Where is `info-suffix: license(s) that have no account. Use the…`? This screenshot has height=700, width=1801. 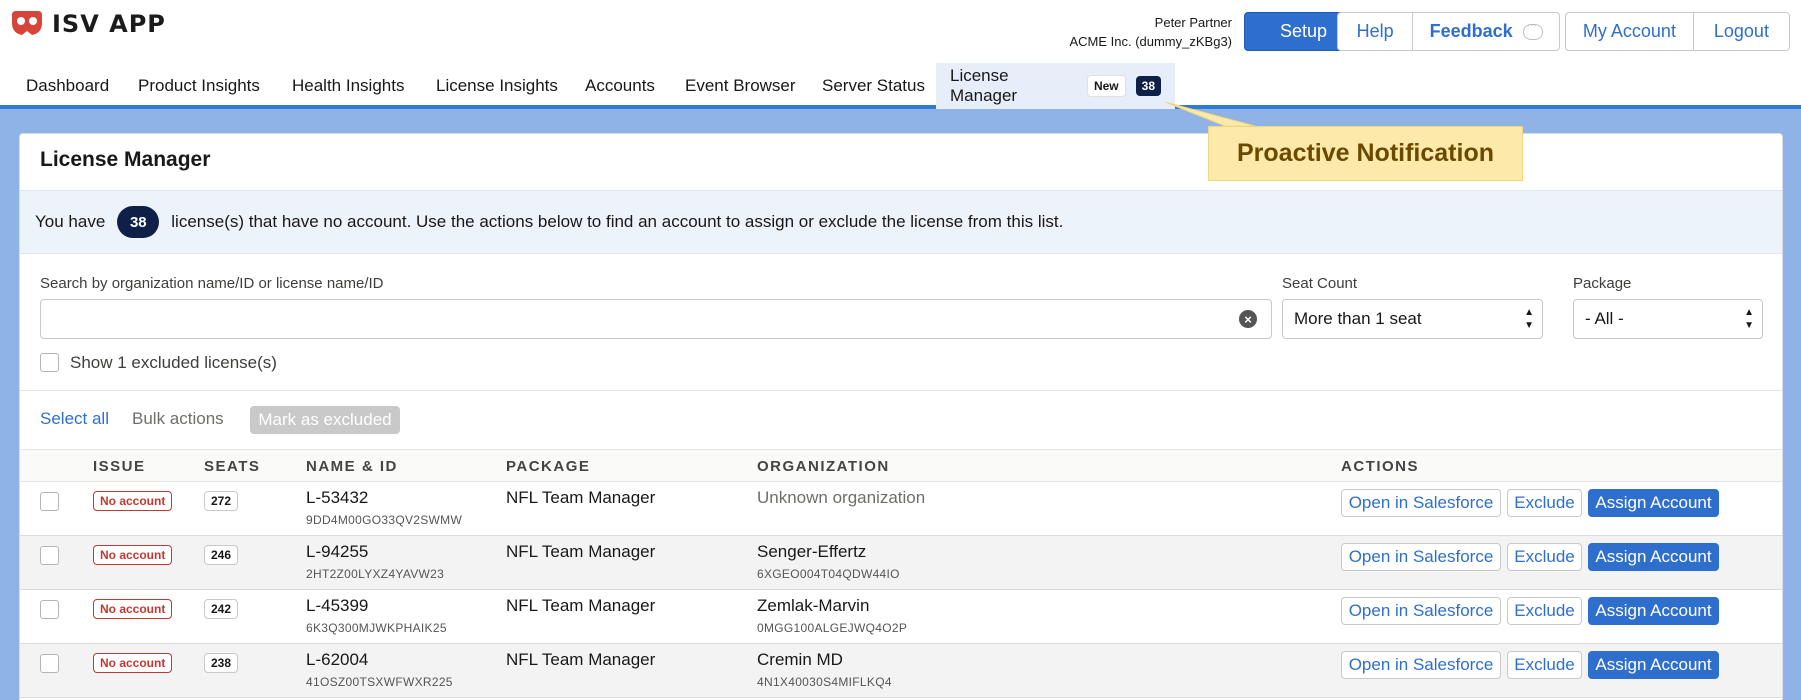 info-suffix: license(s) that have no account. Use the… is located at coordinates (617, 221).